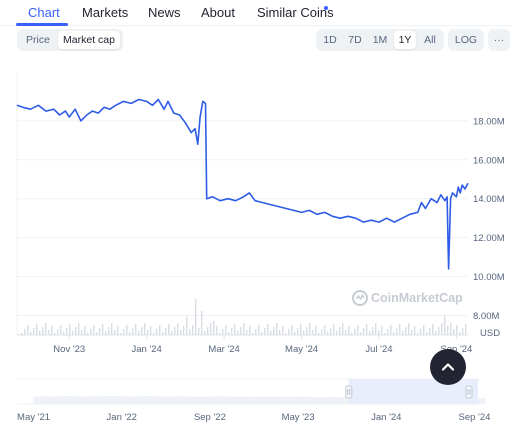  What do you see at coordinates (489, 199) in the screenshot?
I see `y-tick-label: 14.00M` at bounding box center [489, 199].